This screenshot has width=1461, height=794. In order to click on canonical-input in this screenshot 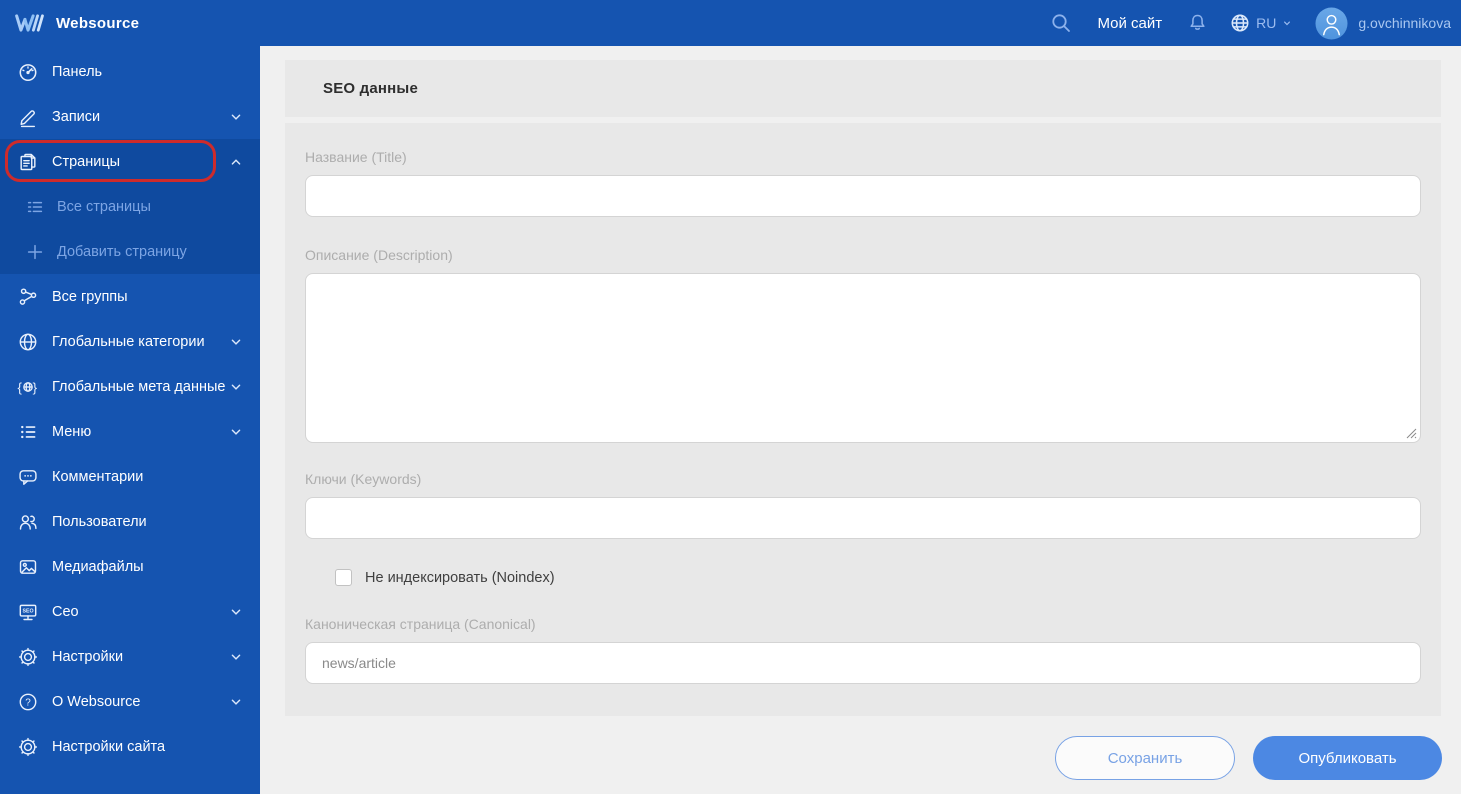, I will do `click(863, 663)`.